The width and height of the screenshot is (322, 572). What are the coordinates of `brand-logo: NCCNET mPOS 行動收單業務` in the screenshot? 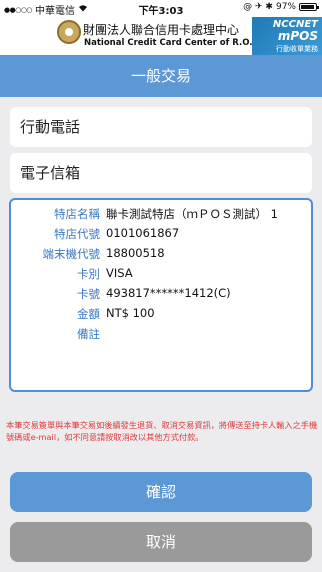 It's located at (287, 36).